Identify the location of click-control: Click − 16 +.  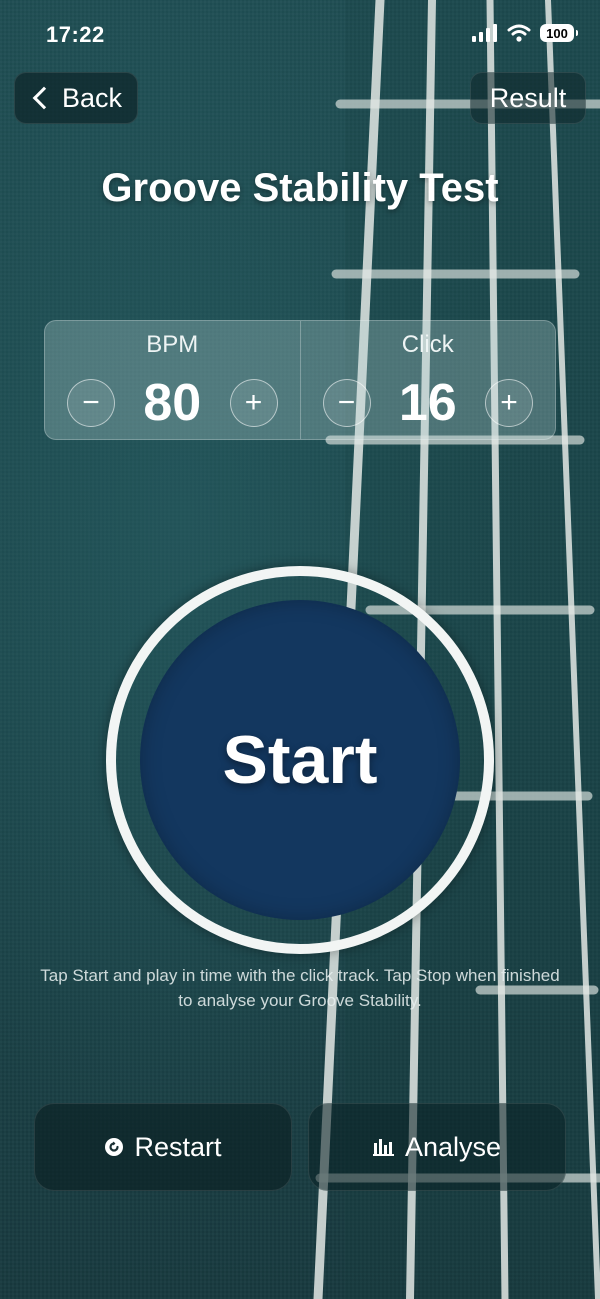
(427, 380).